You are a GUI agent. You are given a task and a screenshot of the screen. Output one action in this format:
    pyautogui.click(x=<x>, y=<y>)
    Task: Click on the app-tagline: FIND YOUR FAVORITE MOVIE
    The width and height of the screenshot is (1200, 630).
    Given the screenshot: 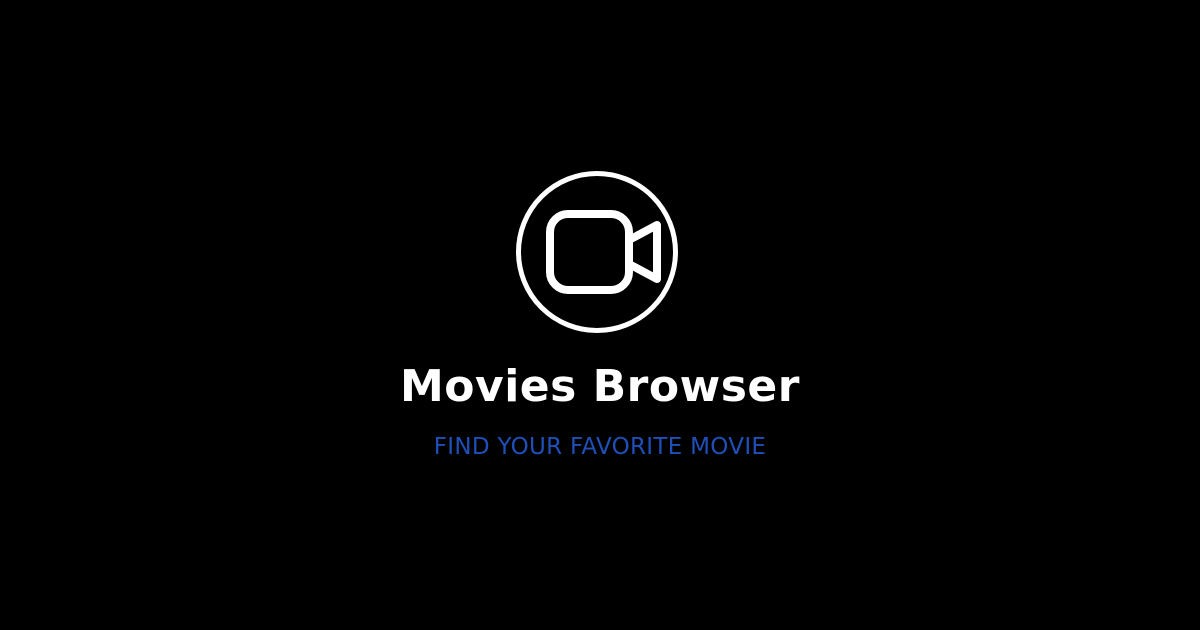 What is the action you would take?
    pyautogui.click(x=600, y=447)
    